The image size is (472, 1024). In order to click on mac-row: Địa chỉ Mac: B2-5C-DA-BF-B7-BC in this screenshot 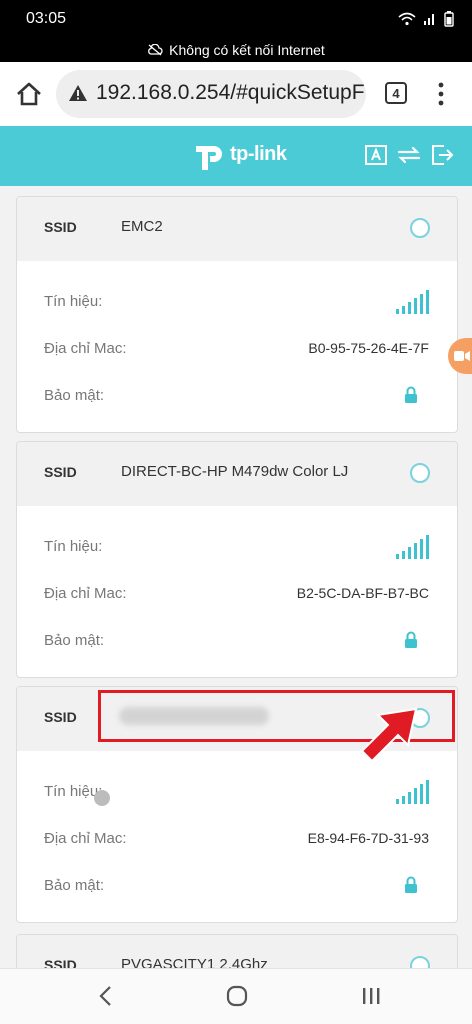, I will do `click(237, 594)`.